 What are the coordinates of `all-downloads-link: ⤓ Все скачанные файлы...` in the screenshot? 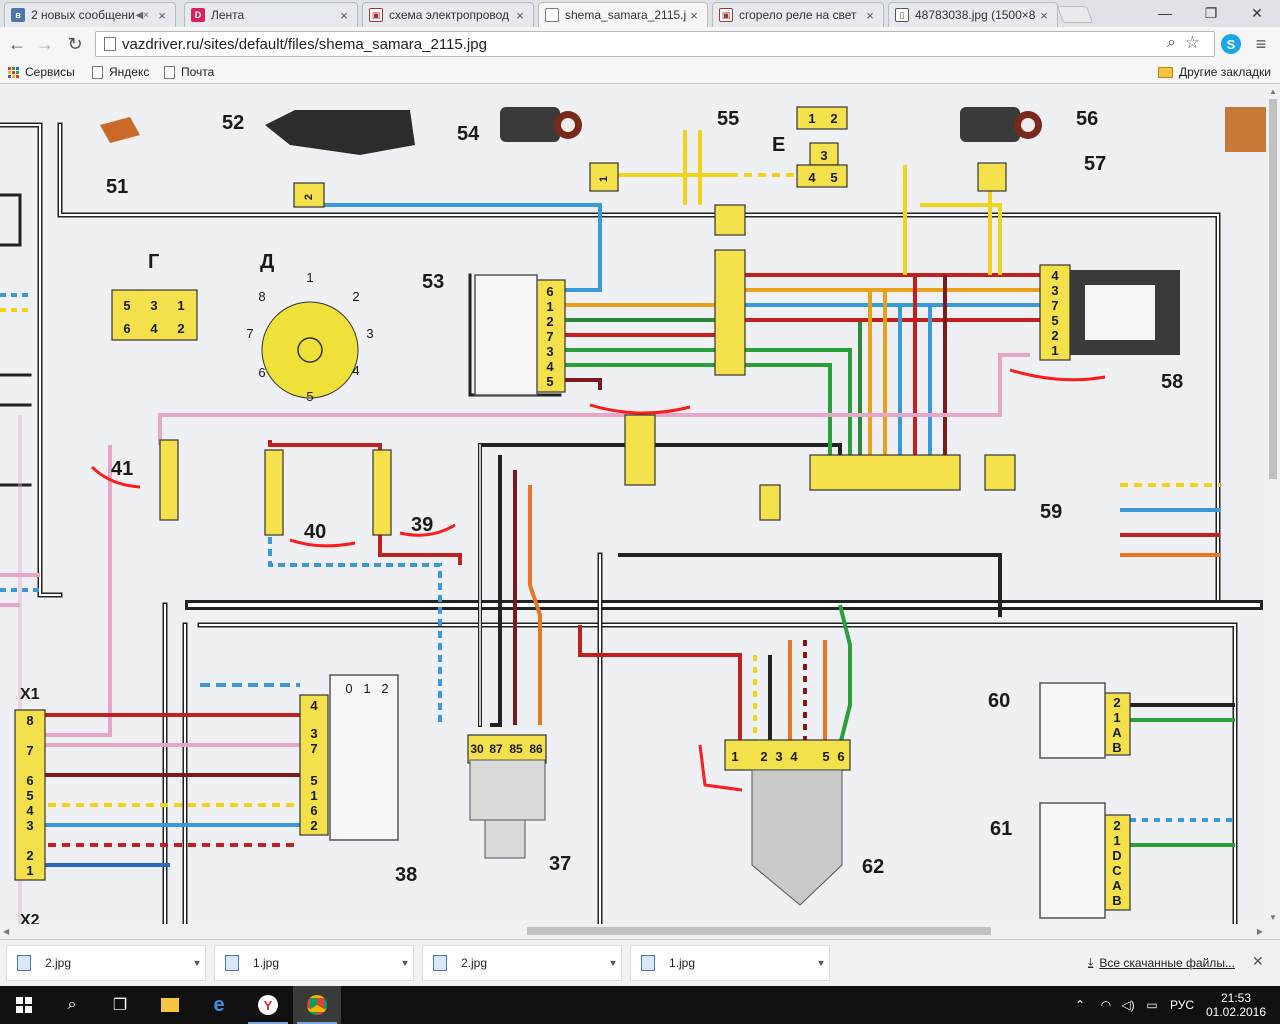 It's located at (1161, 962).